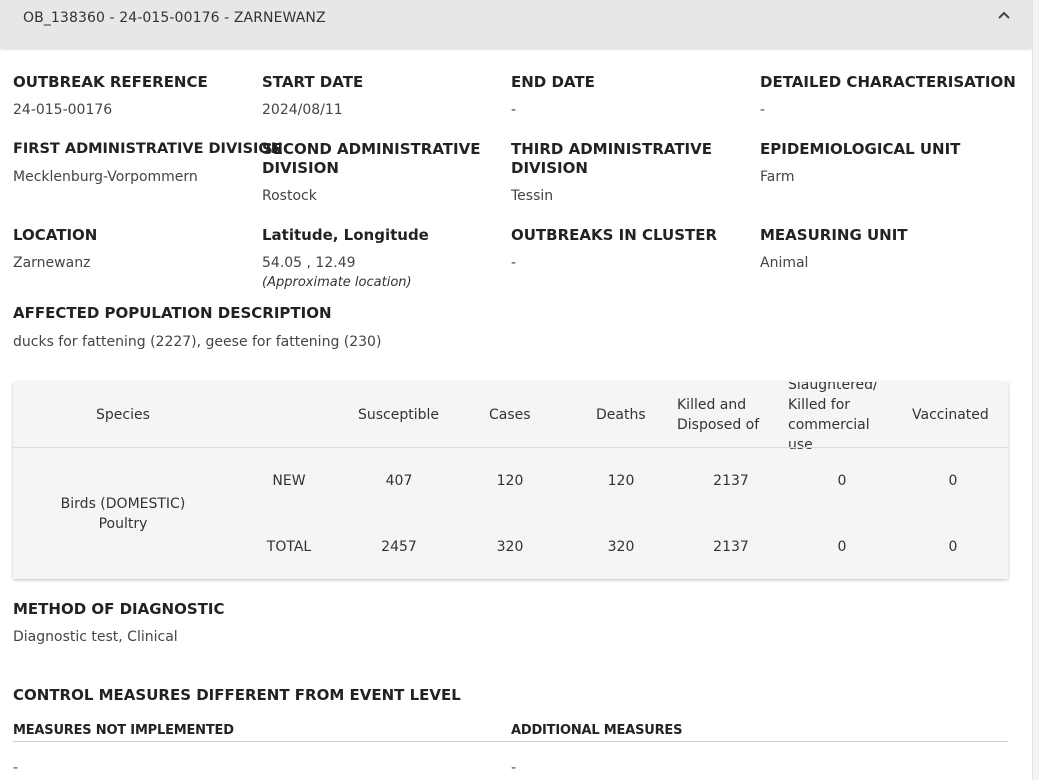  I want to click on second-admin-division-value: Rostock, so click(289, 196).